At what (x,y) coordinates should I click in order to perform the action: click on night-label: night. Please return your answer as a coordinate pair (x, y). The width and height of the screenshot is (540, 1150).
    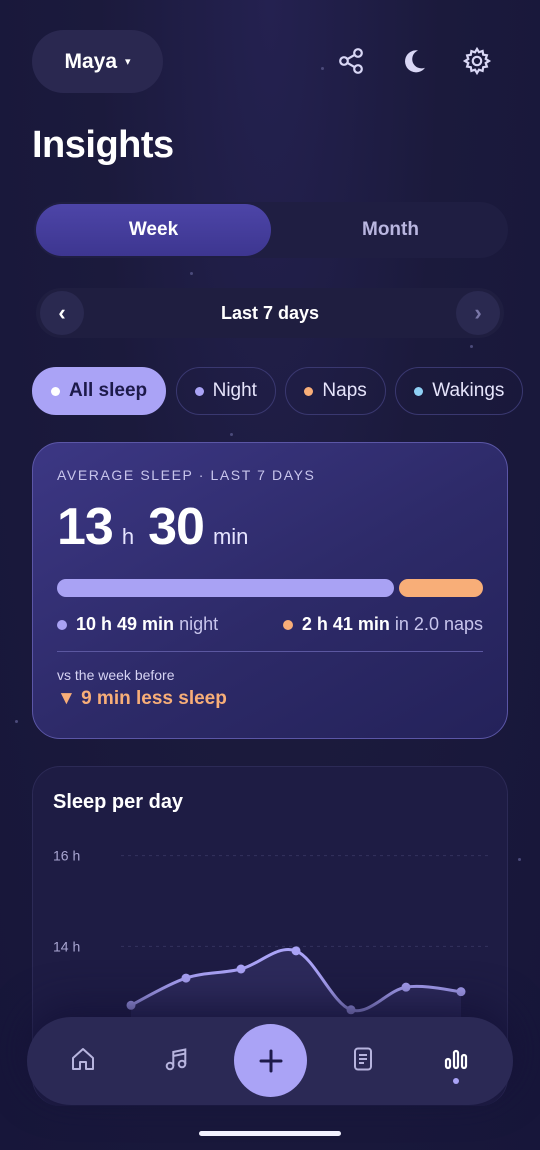
    Looking at the image, I should click on (199, 624).